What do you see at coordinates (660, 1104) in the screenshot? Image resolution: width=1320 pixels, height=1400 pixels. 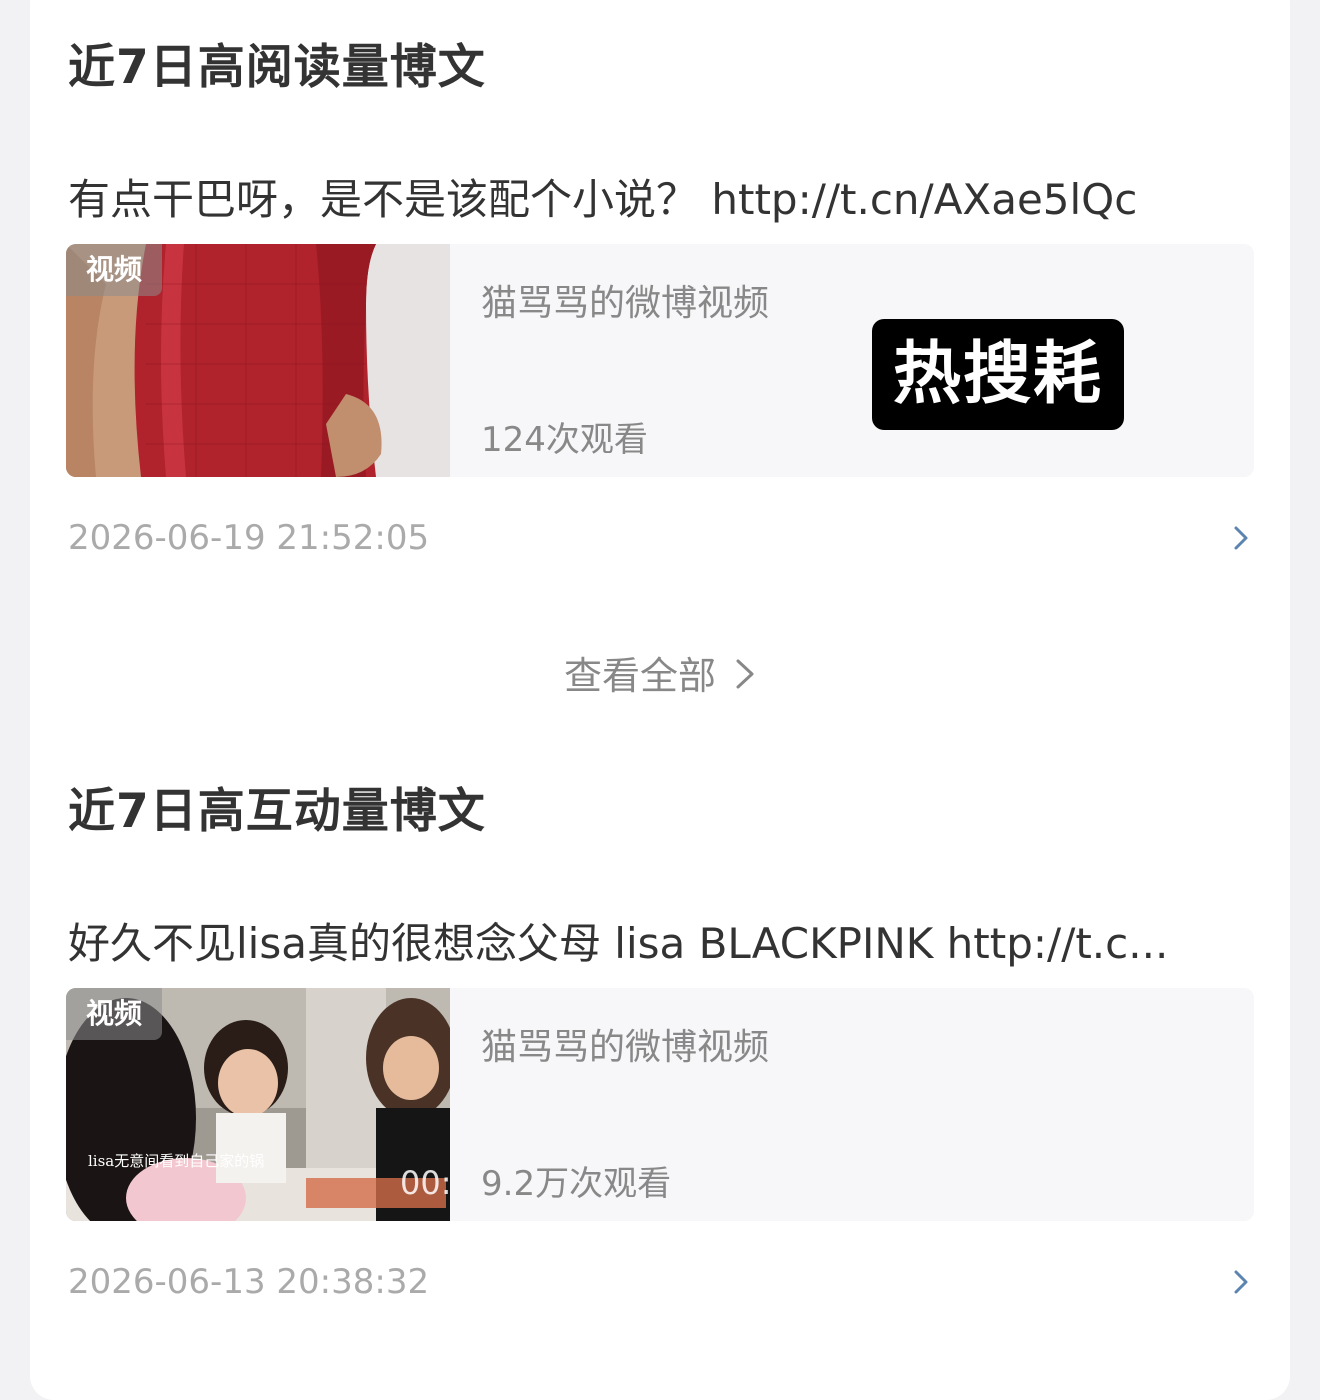 I see `video-card: 视频 lisa无意间看到自己家的锅 00:37 猫骂骂的微博视频 9.2万次观看` at bounding box center [660, 1104].